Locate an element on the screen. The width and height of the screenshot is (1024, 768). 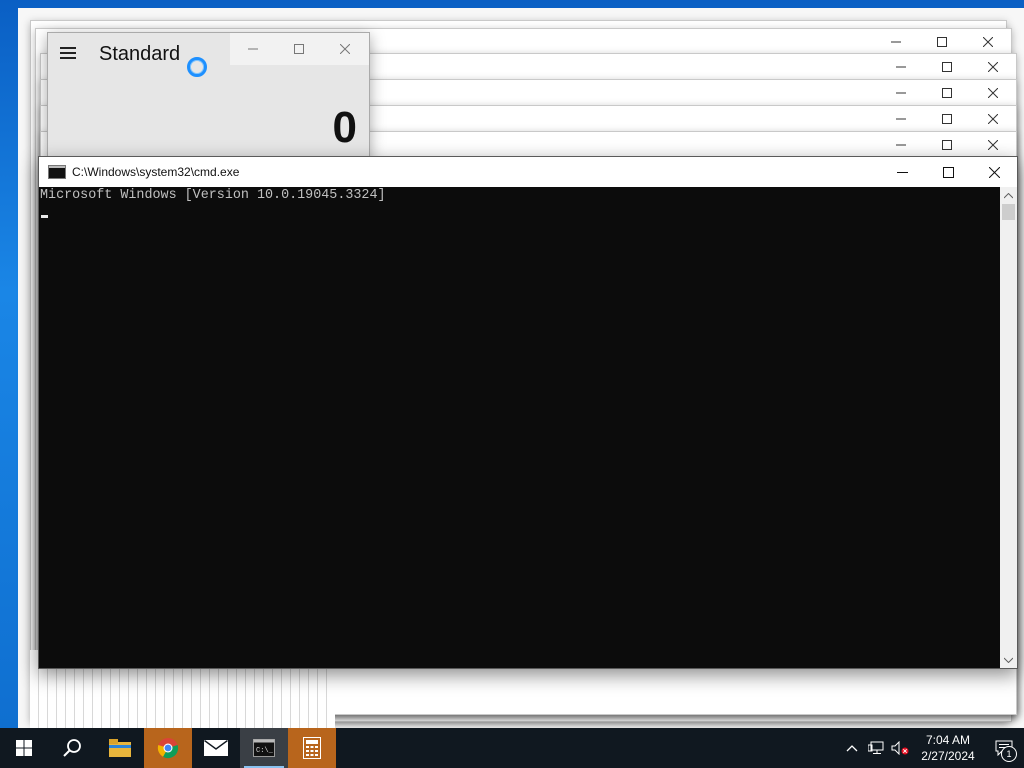
cmd-taskbar-button: C:\_ is located at coordinates (264, 748).